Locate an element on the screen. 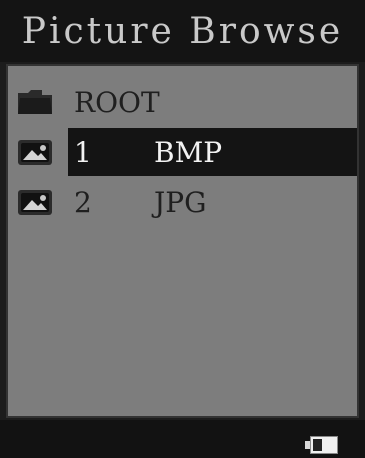 The height and width of the screenshot is (458, 365). page-title: Picture Browse is located at coordinates (182, 31).